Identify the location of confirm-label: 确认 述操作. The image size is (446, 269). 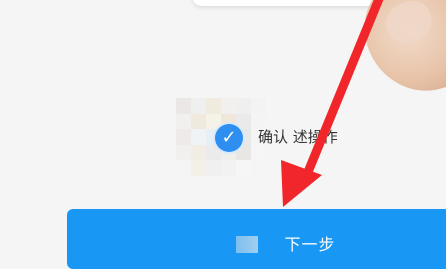
(298, 137).